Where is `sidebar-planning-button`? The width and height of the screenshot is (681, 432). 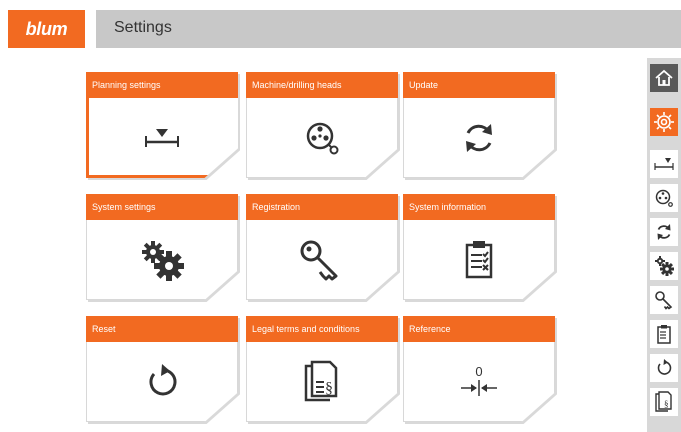
sidebar-planning-button is located at coordinates (664, 164).